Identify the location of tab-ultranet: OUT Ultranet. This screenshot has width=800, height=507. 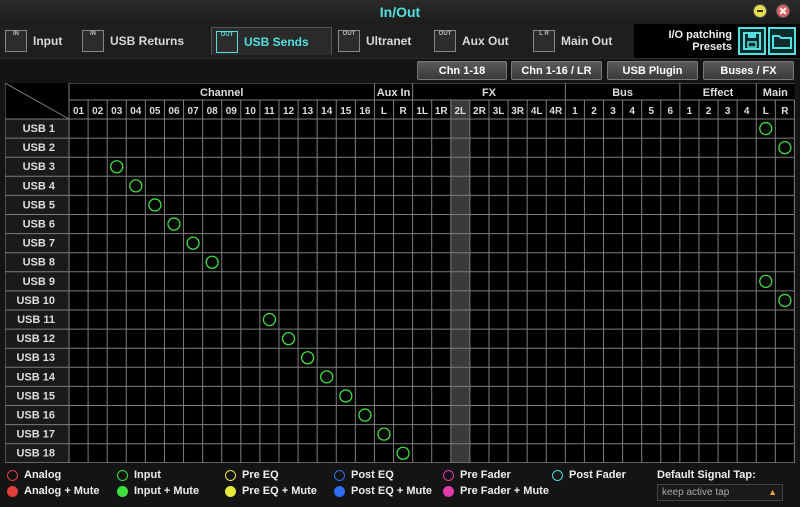
(374, 41).